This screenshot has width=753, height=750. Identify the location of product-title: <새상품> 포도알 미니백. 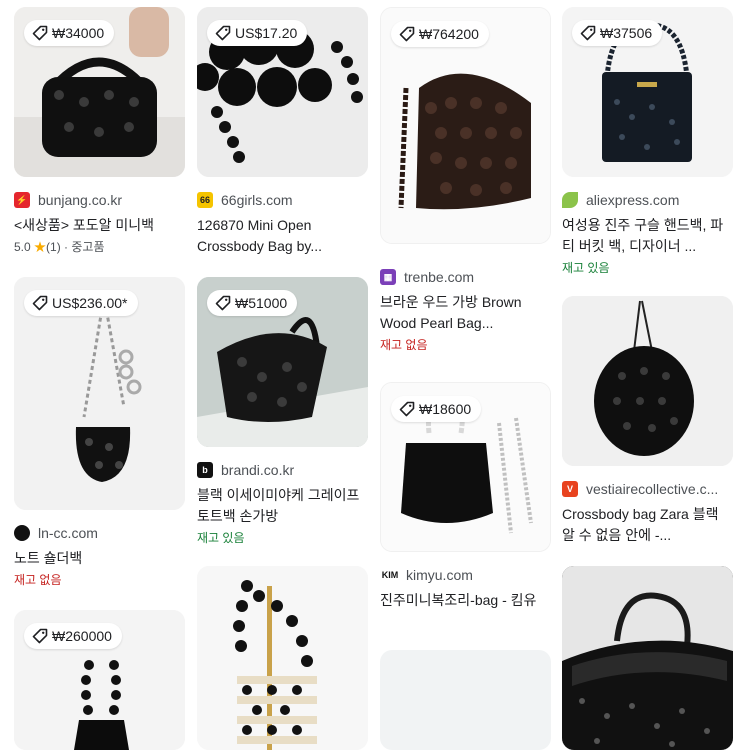
(99, 225).